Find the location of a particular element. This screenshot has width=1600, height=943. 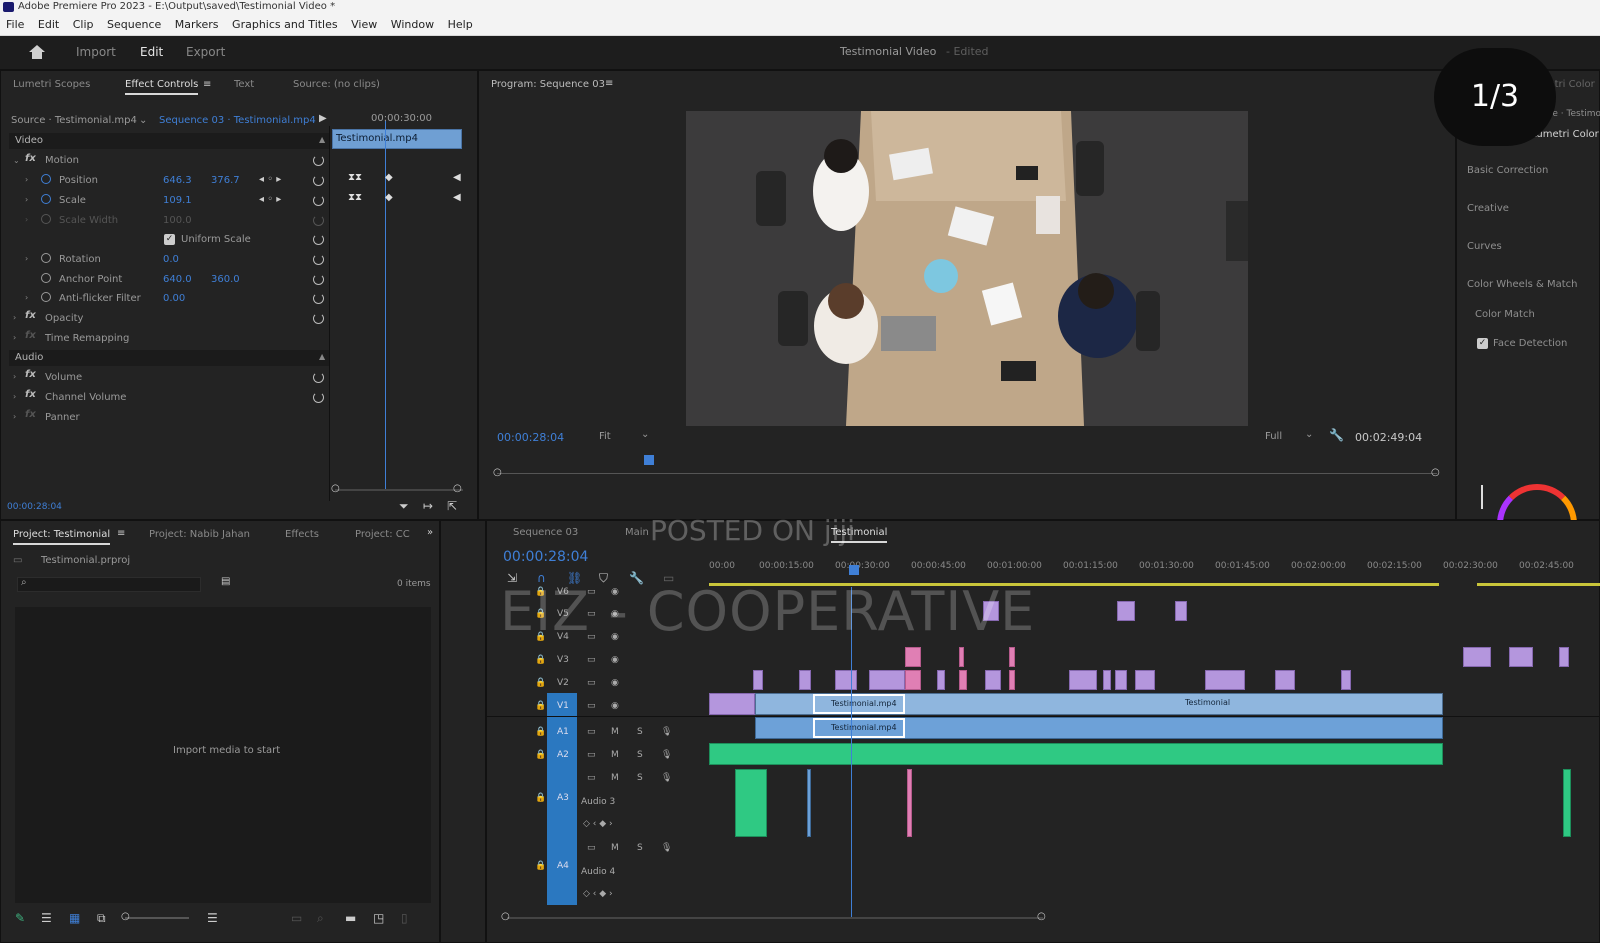

music-audio-clip is located at coordinates (1076, 754).